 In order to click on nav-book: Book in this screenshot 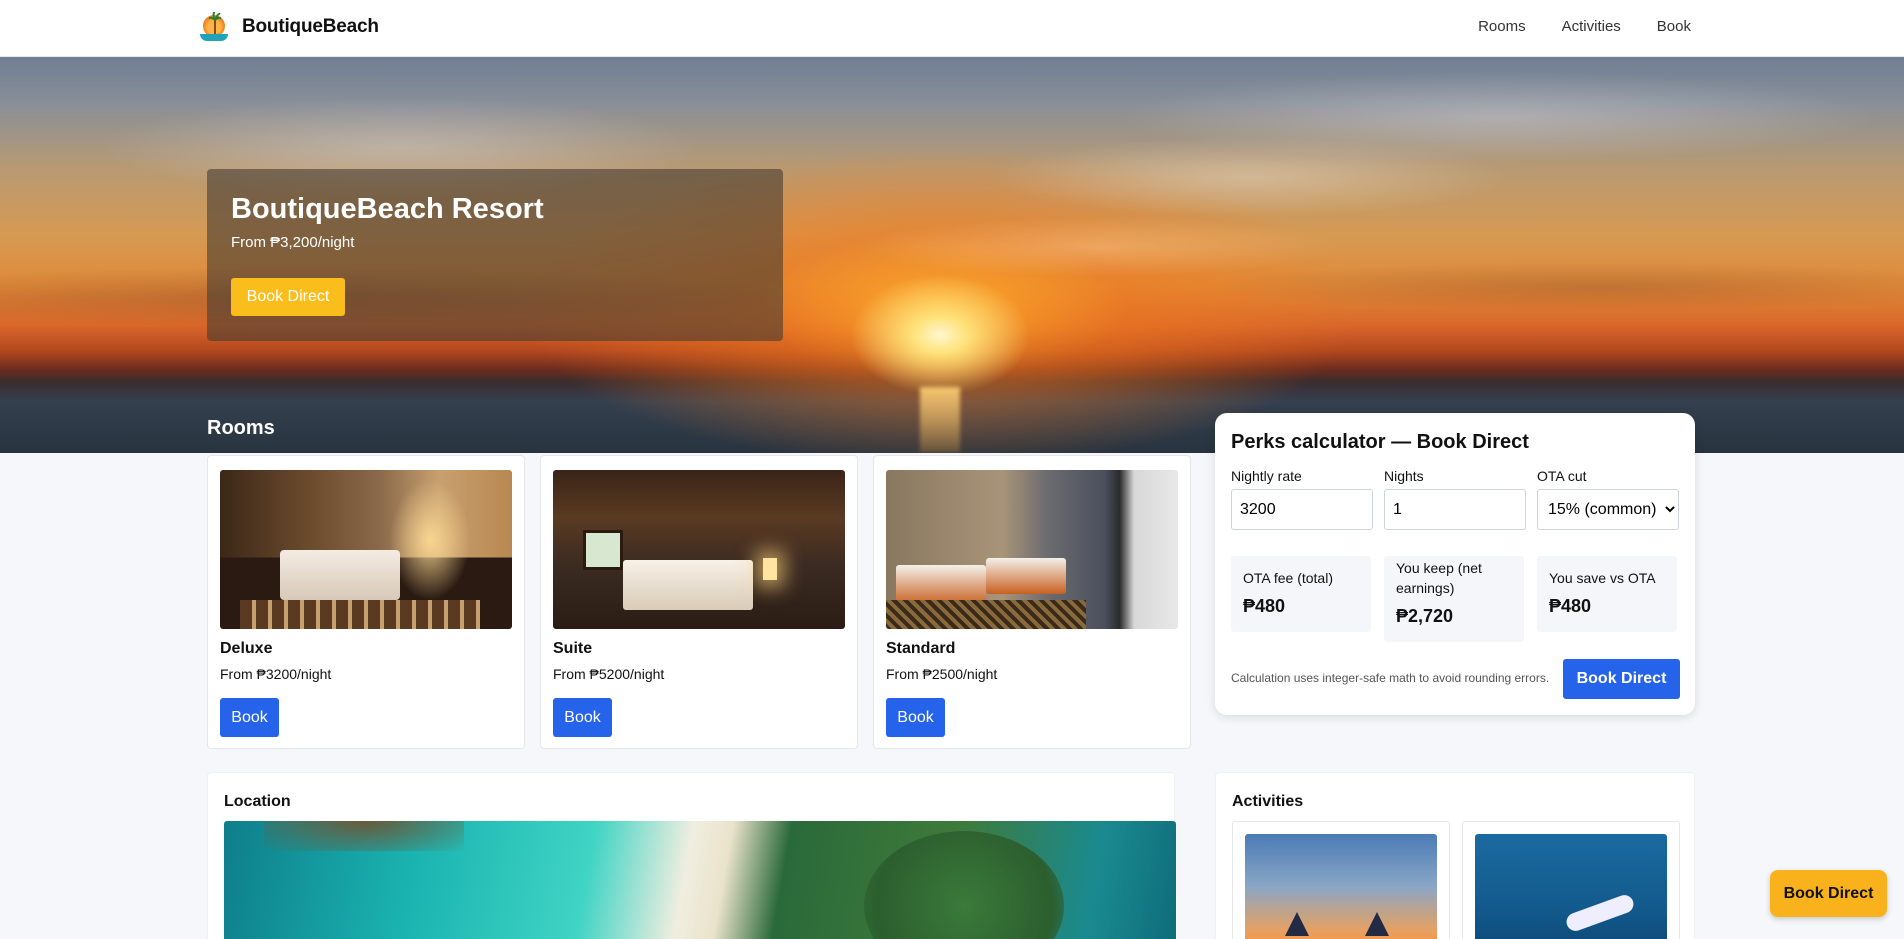, I will do `click(1674, 26)`.